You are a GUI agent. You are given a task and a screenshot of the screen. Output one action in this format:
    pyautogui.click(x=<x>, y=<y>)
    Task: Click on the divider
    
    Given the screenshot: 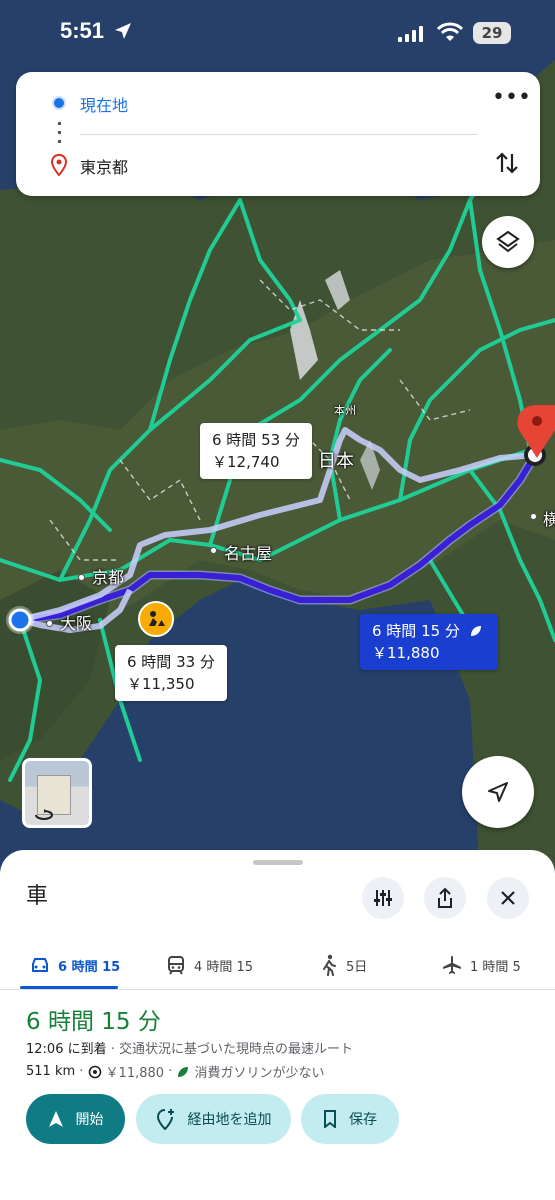 What is the action you would take?
    pyautogui.click(x=279, y=134)
    